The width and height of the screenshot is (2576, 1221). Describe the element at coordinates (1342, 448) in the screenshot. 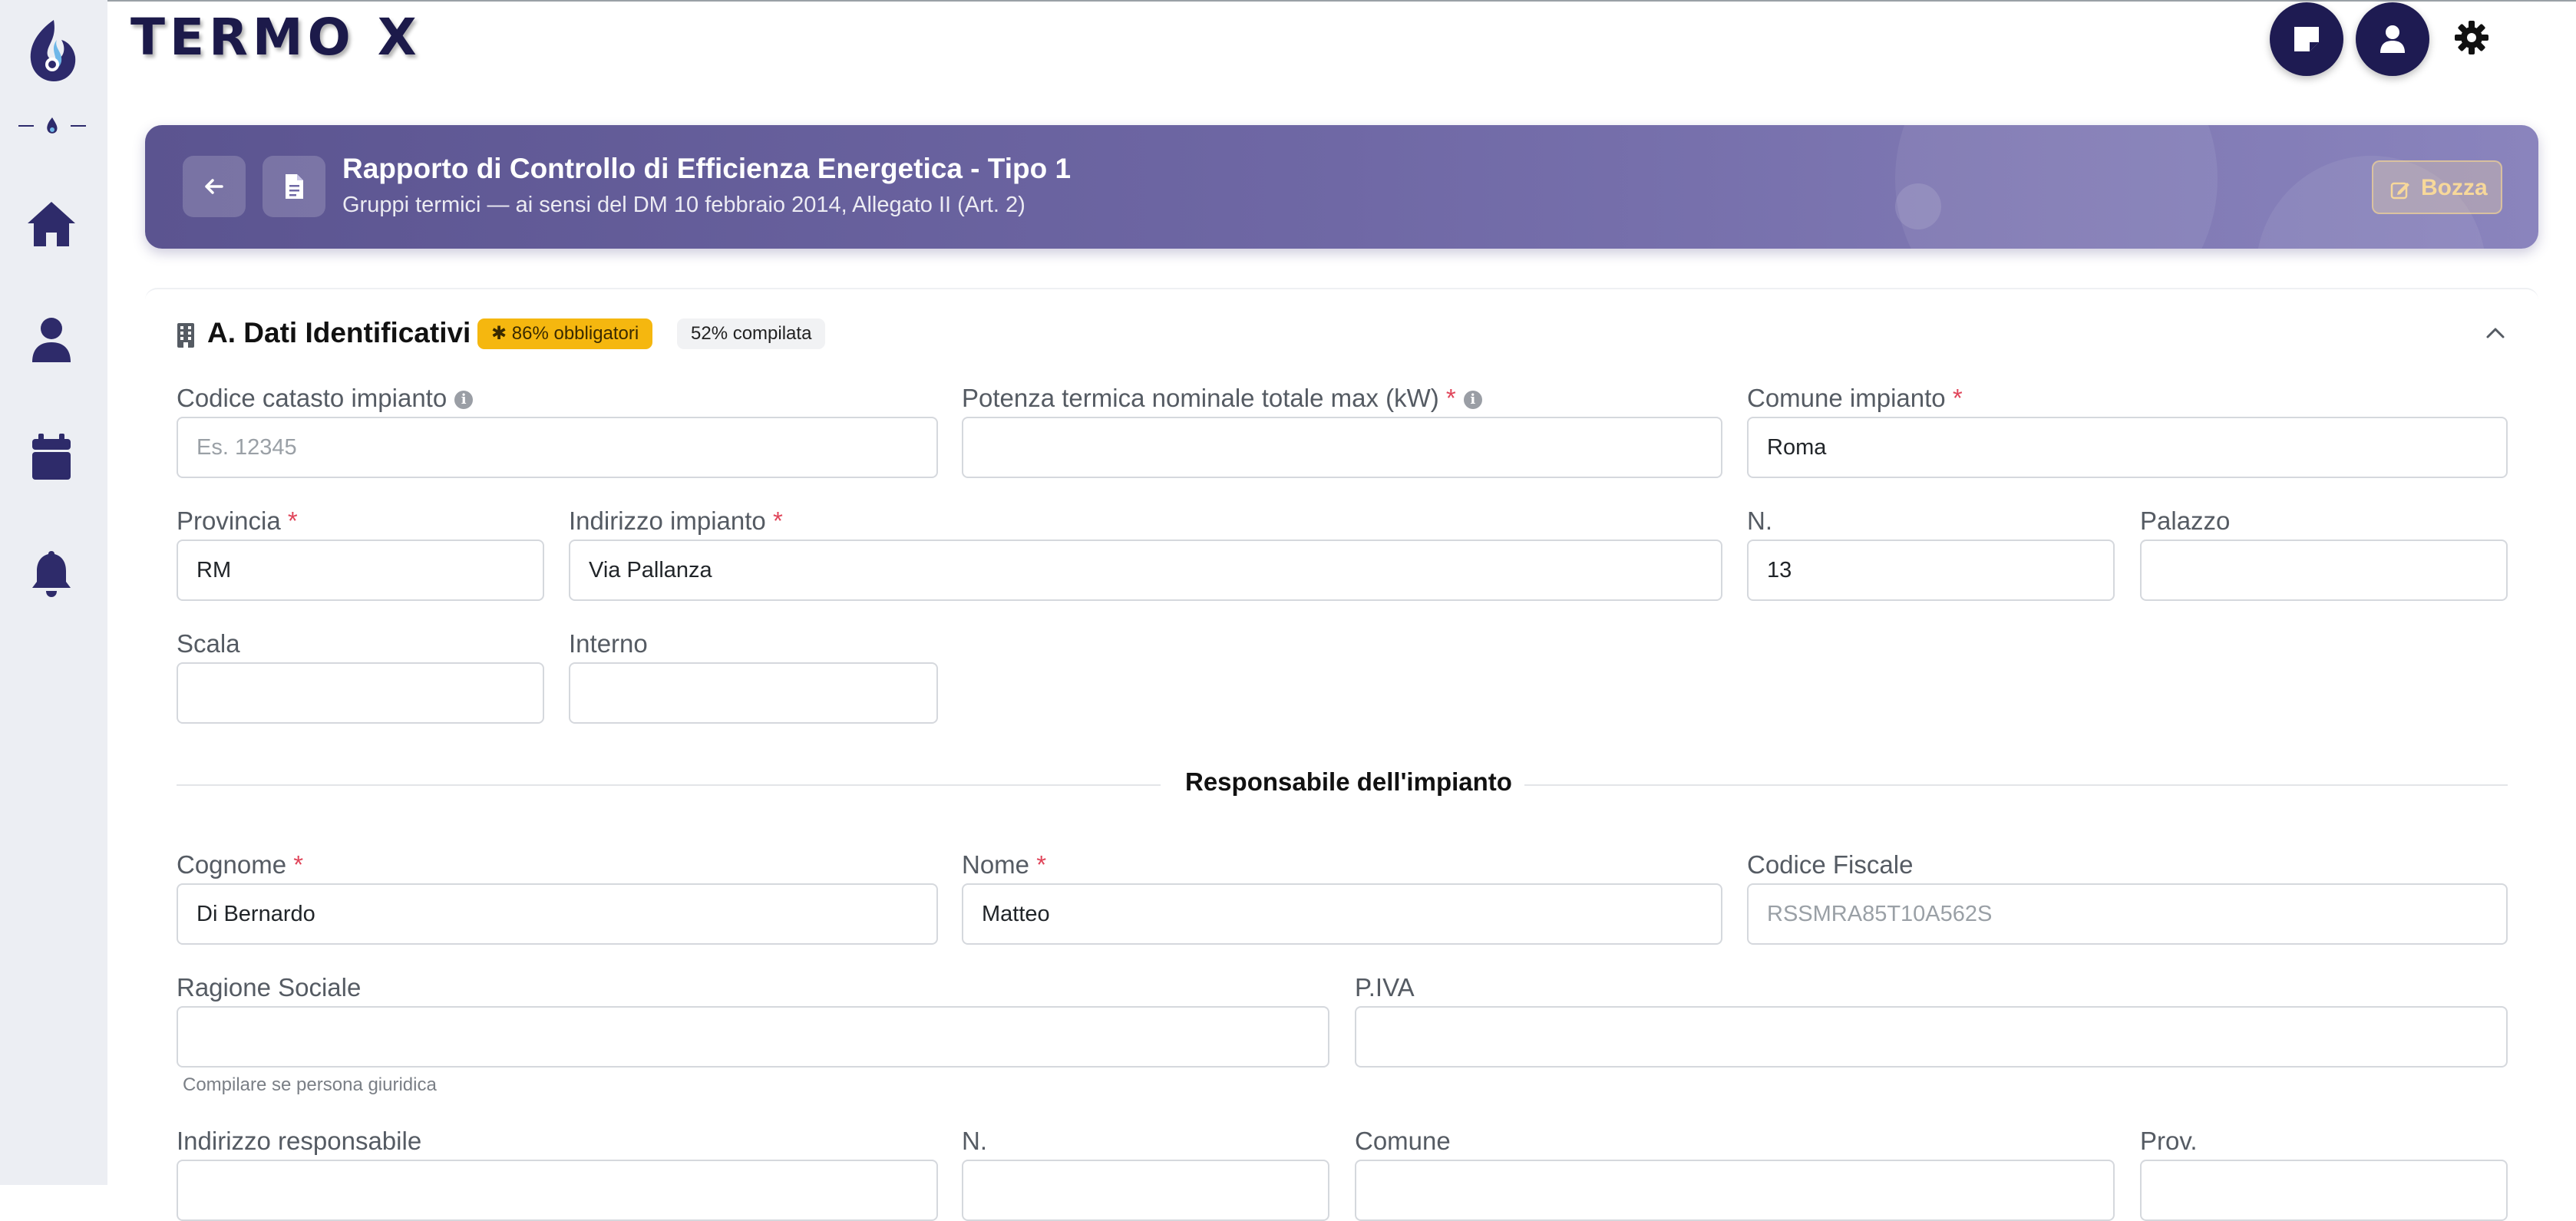

I see `potenza-input` at that location.